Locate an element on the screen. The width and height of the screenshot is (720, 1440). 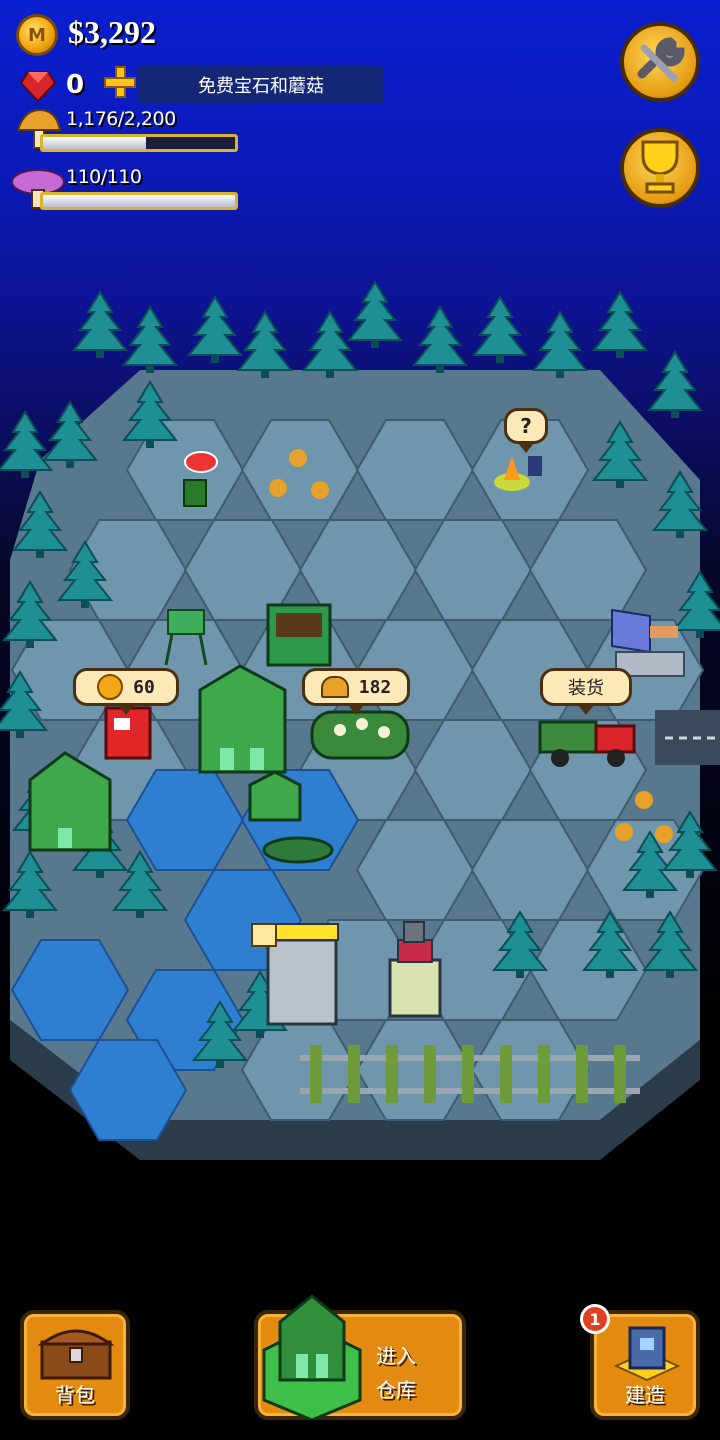
backpack-button: 背包 is located at coordinates (75, 1365).